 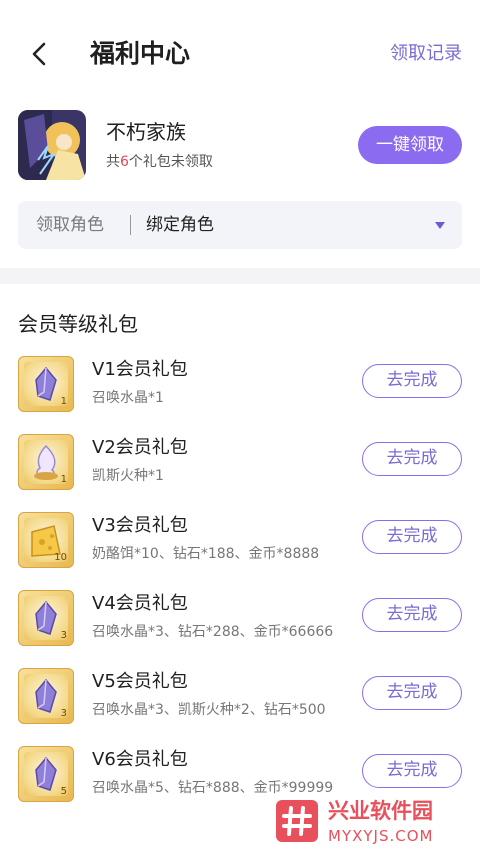 I want to click on role-selector: 领取角色 绑定角色, so click(x=240, y=225).